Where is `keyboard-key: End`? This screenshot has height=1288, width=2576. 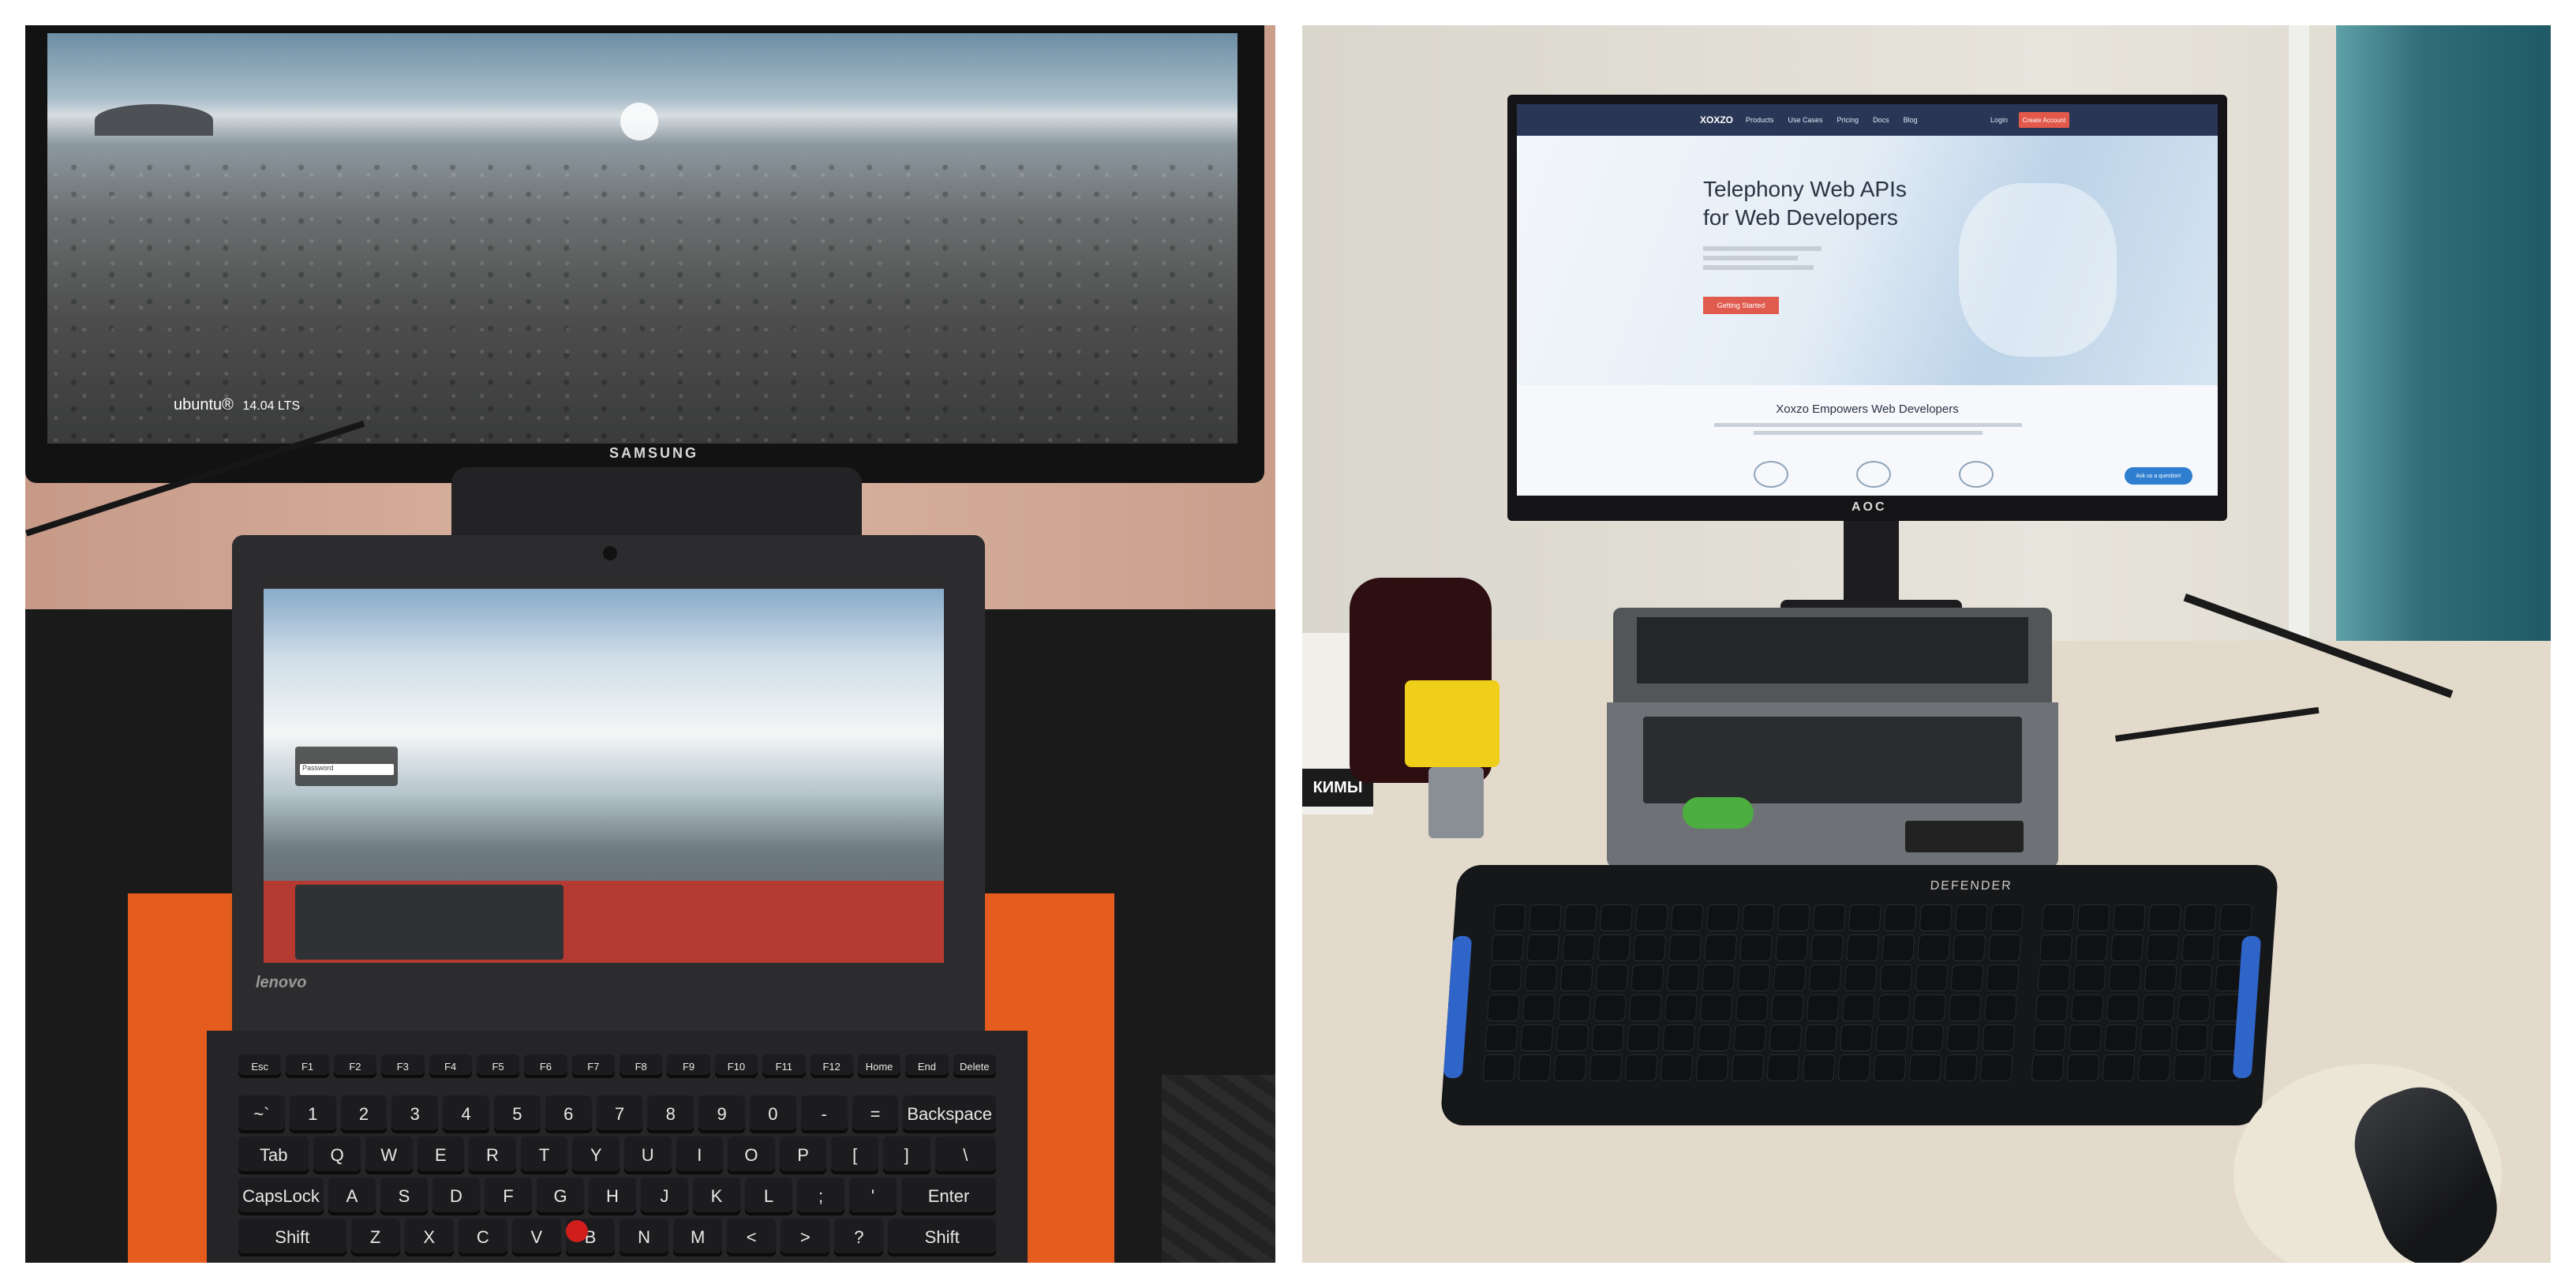 keyboard-key: End is located at coordinates (927, 1066).